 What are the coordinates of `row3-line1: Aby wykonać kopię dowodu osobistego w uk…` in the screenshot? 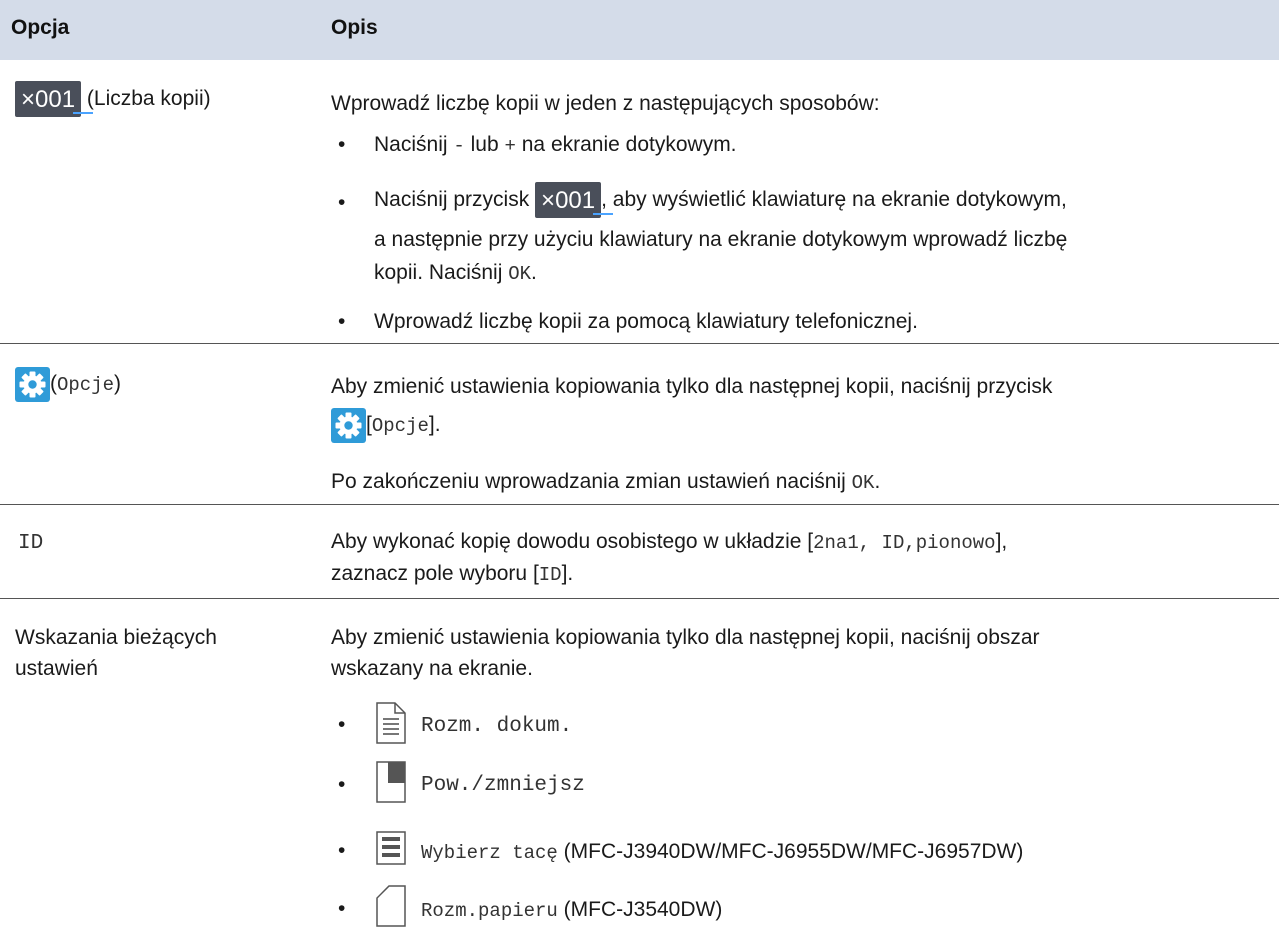 It's located at (669, 542).